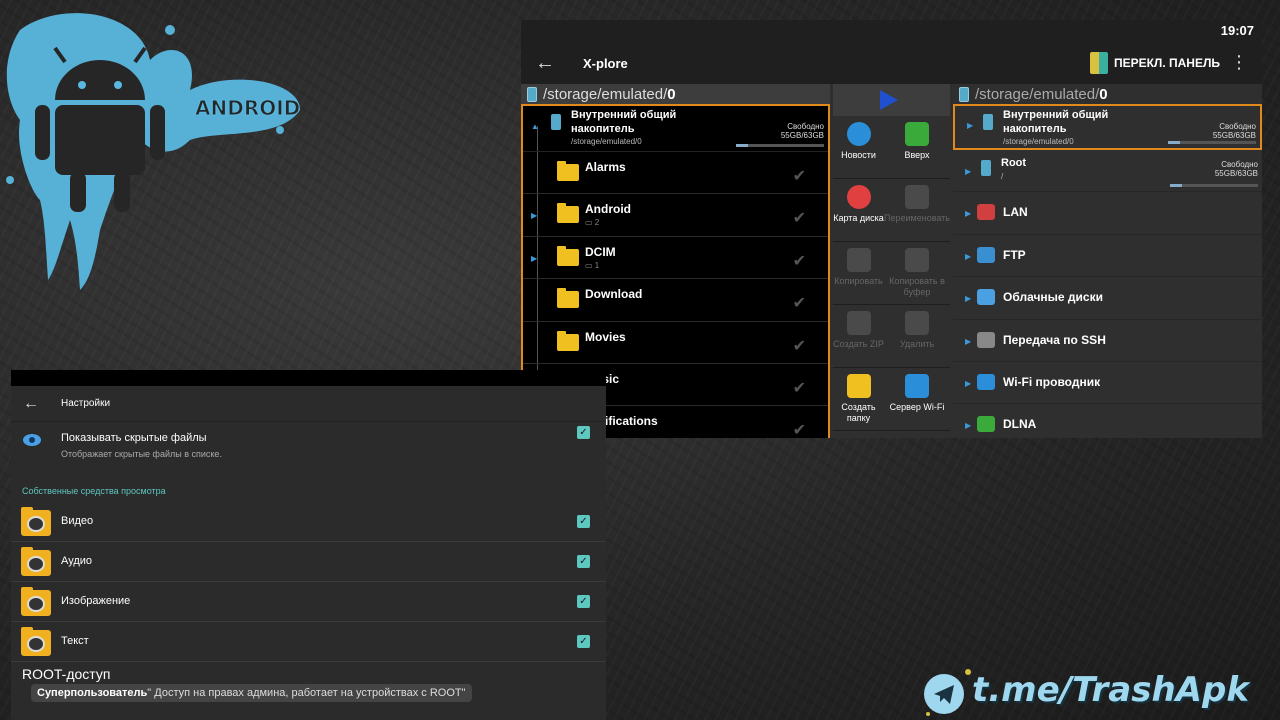  What do you see at coordinates (535, 126) in the screenshot?
I see `expand-arrow-icon: ▲` at bounding box center [535, 126].